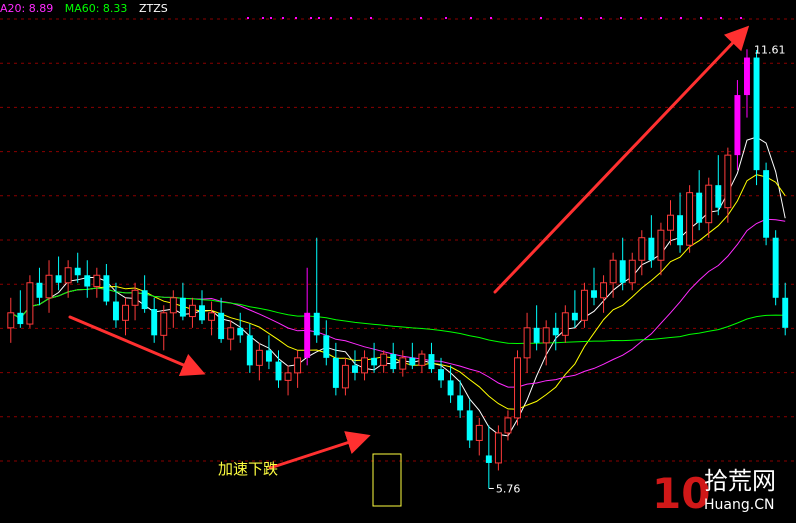  What do you see at coordinates (153, 8) in the screenshot?
I see `indicator-legend-label: ZTZS` at bounding box center [153, 8].